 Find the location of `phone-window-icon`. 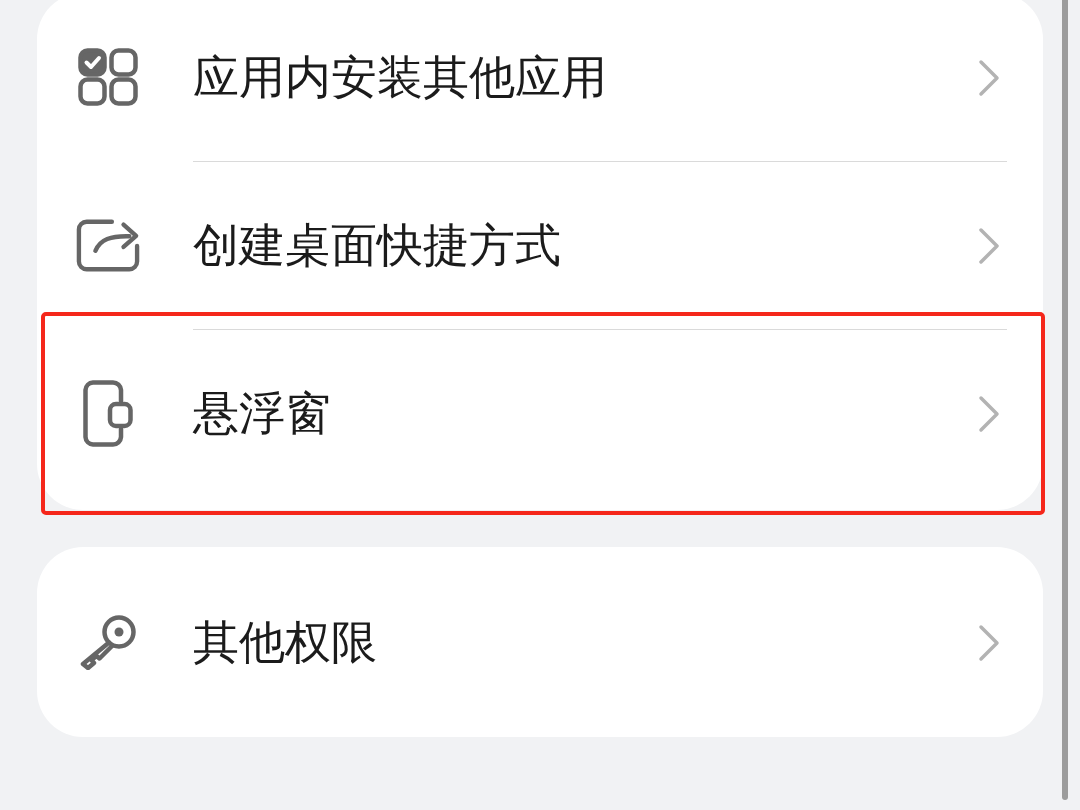

phone-window-icon is located at coordinates (108, 413).